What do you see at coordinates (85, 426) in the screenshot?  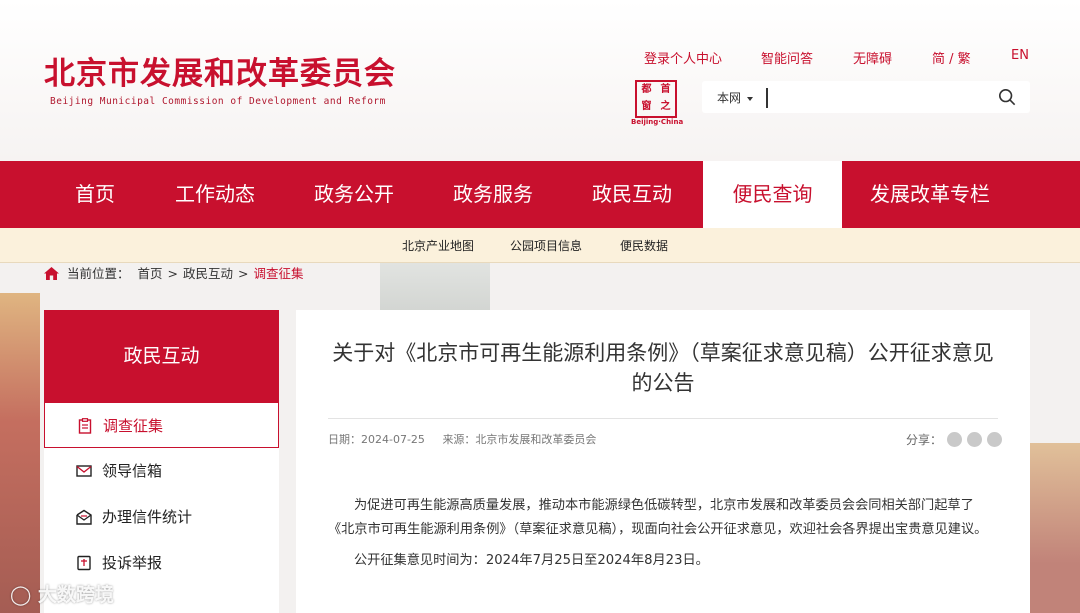 I see `clipboard-icon` at bounding box center [85, 426].